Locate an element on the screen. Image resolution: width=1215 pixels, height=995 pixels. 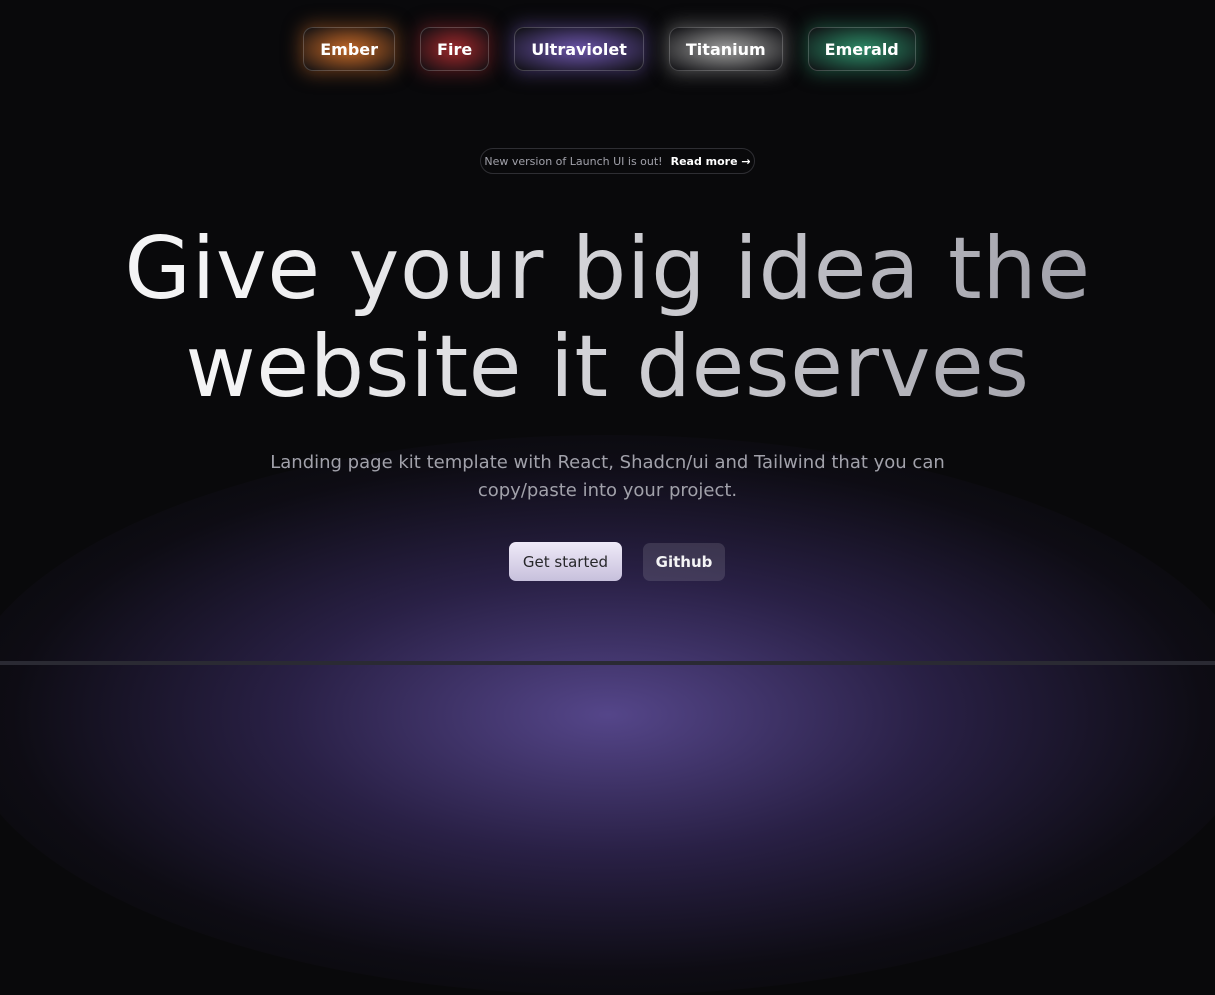
theme-titanium-button: Titanium is located at coordinates (725, 49).